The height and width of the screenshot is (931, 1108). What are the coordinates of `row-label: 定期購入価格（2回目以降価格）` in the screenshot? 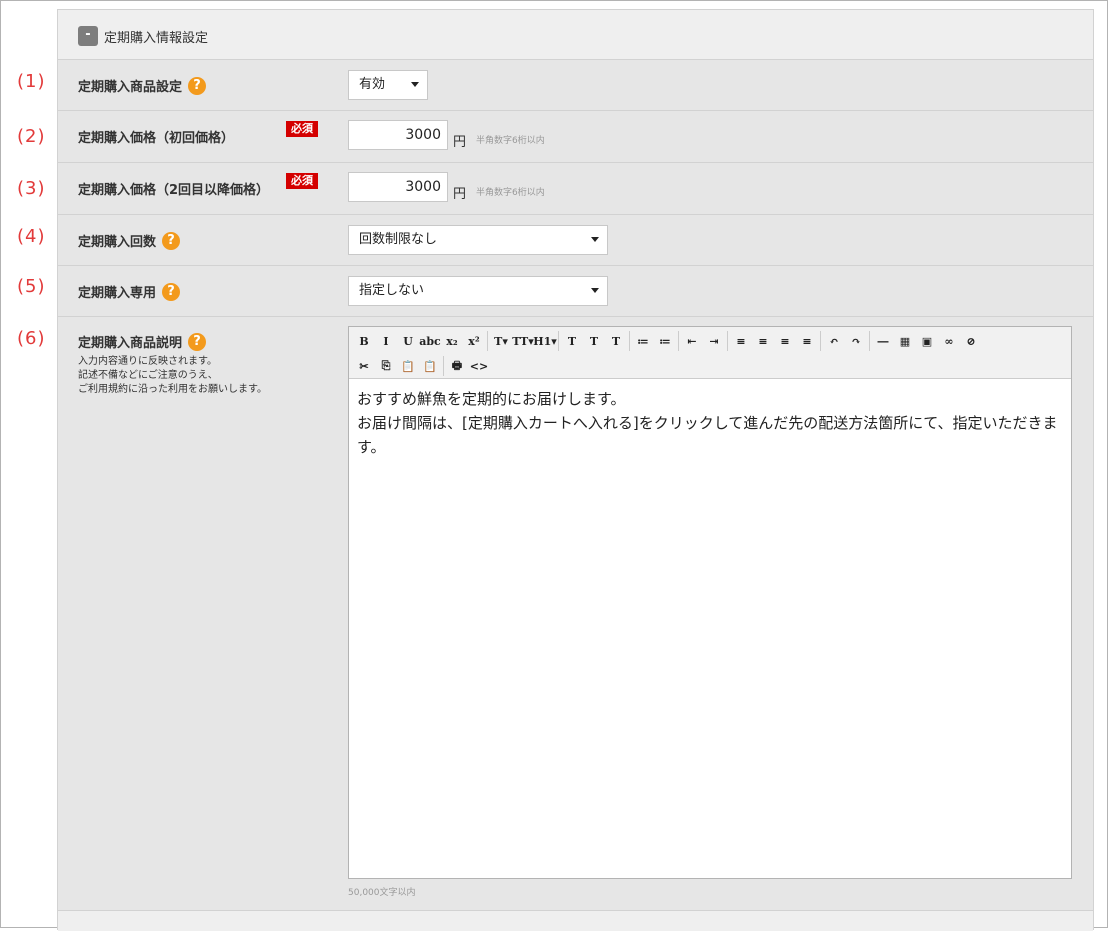 It's located at (174, 190).